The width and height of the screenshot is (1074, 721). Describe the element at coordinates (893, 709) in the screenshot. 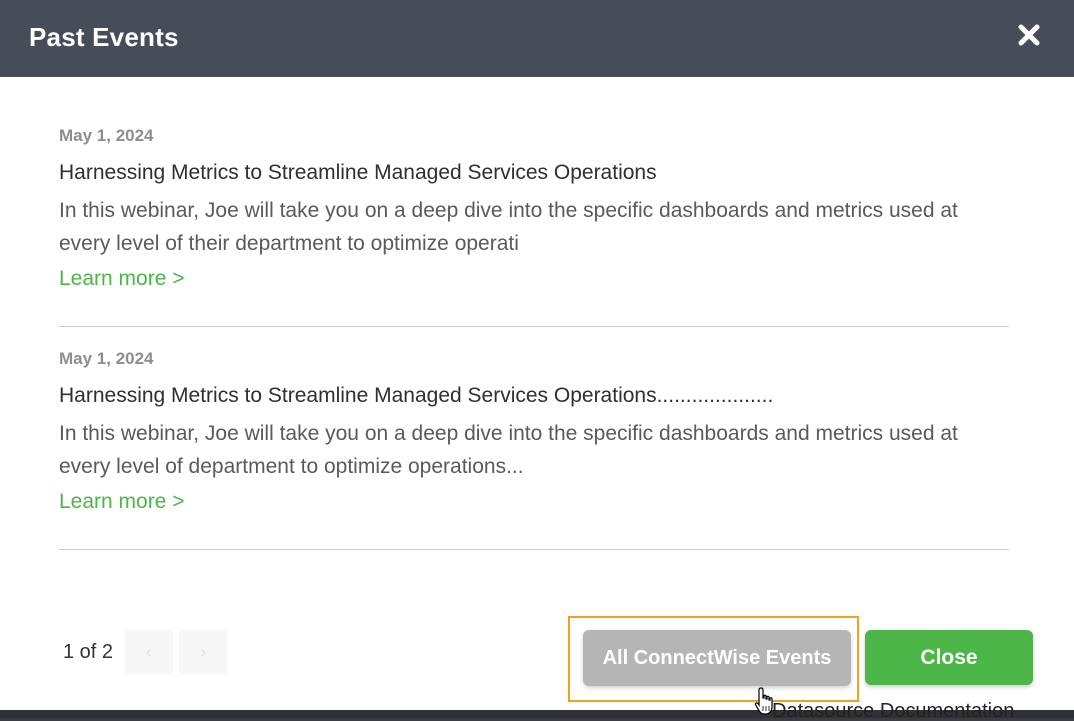

I see `background-partial-text: Datasource Documentation` at that location.